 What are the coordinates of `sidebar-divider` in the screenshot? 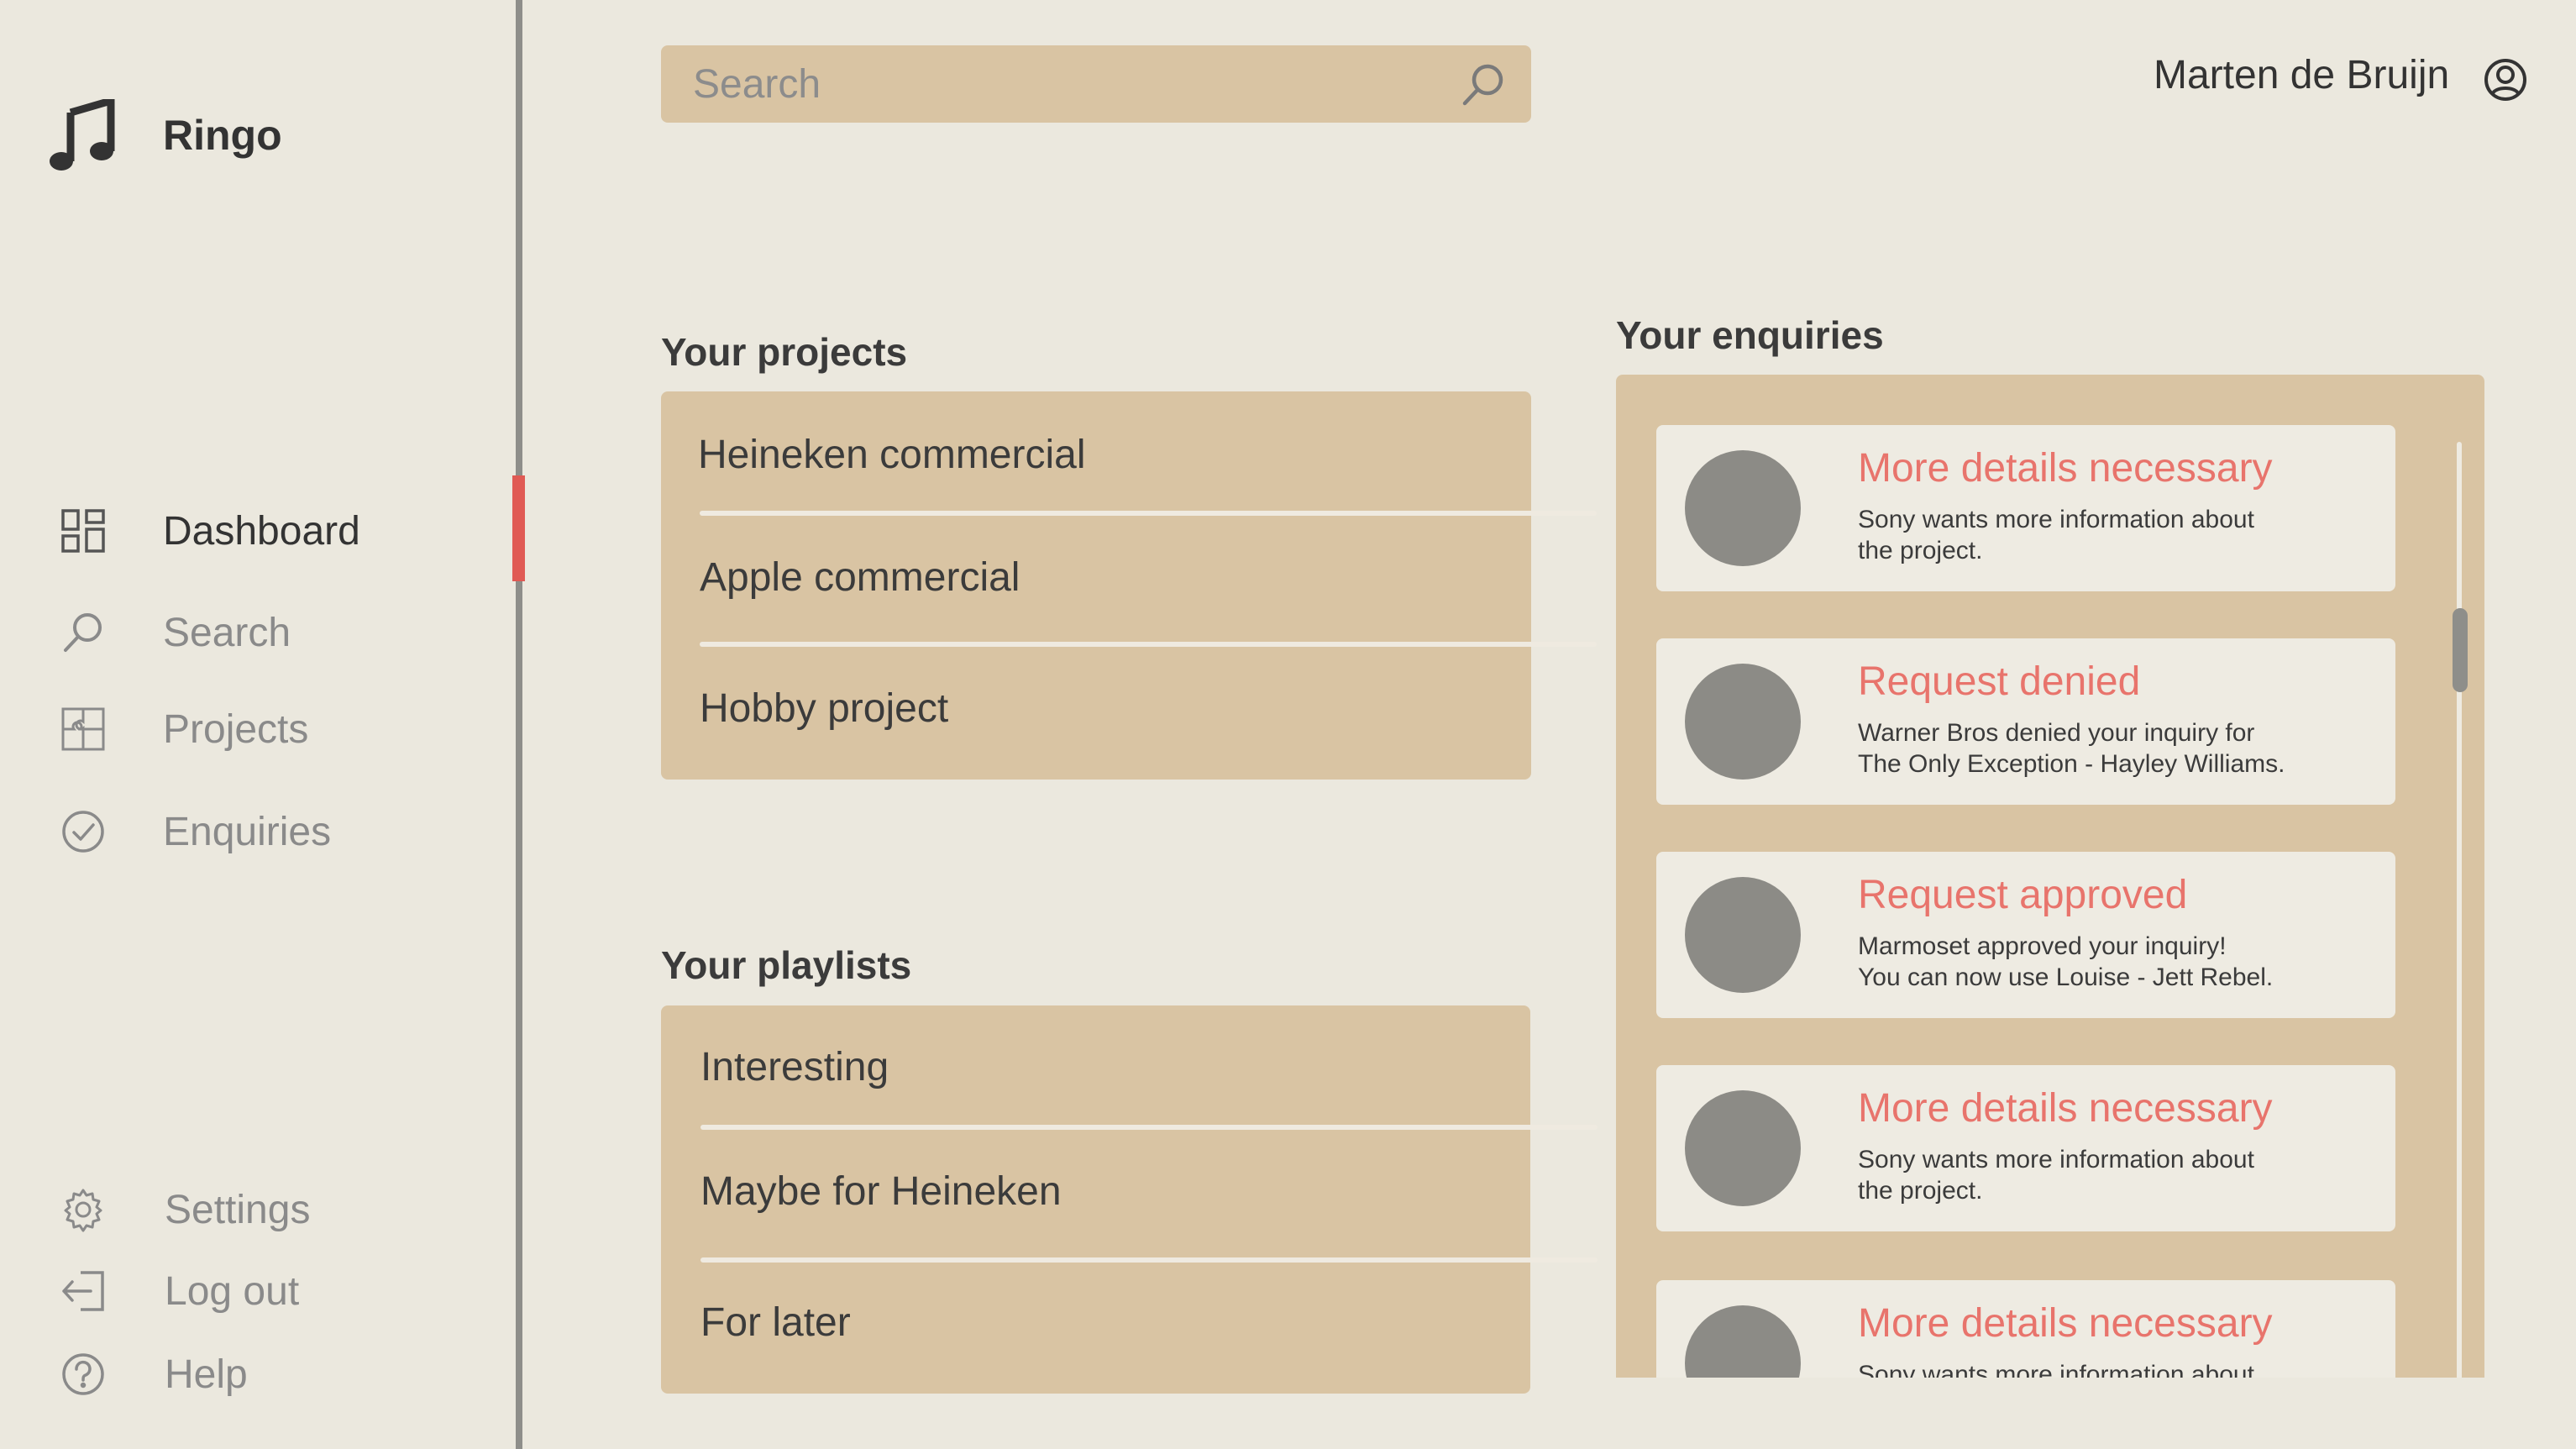 It's located at (519, 724).